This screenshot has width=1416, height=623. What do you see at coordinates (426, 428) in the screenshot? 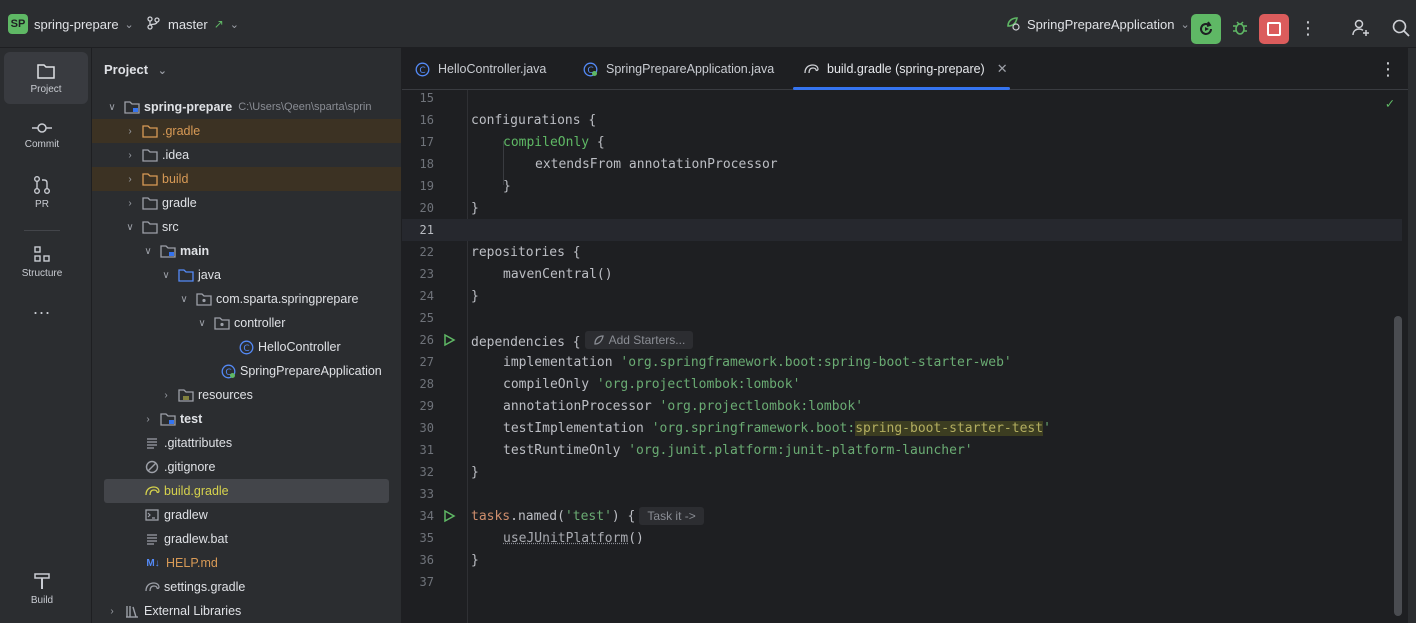
I see `line-number: 30` at bounding box center [426, 428].